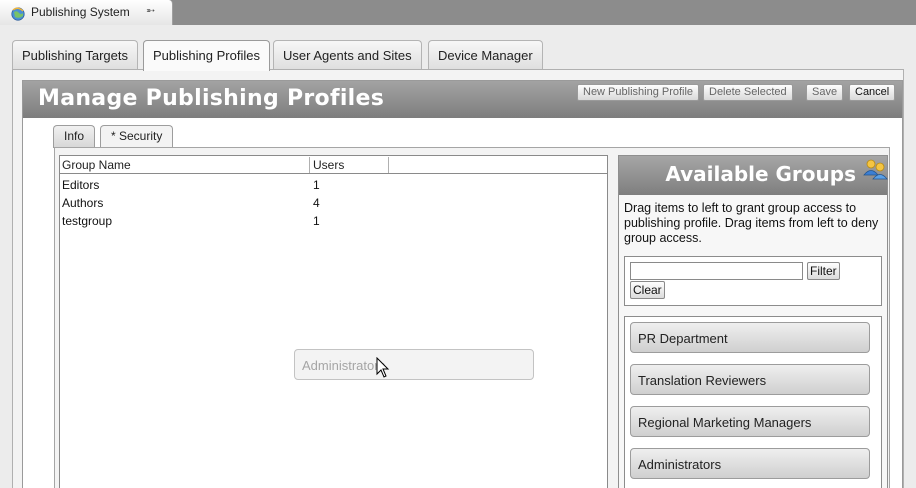  I want to click on column-header-group-name: Group Name, so click(96, 165).